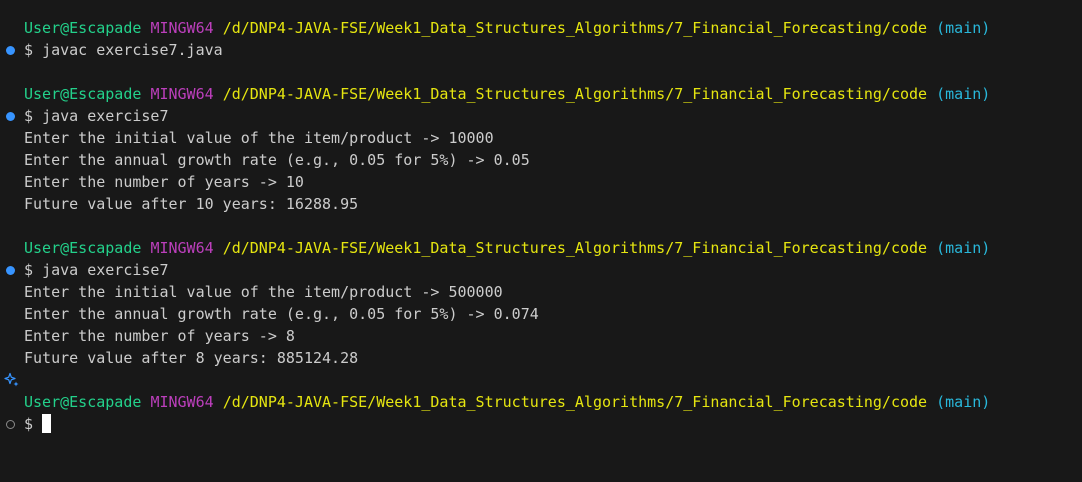 The height and width of the screenshot is (482, 1082). Describe the element at coordinates (191, 204) in the screenshot. I see `output-line: Future value after 10 years: 16288.95` at that location.